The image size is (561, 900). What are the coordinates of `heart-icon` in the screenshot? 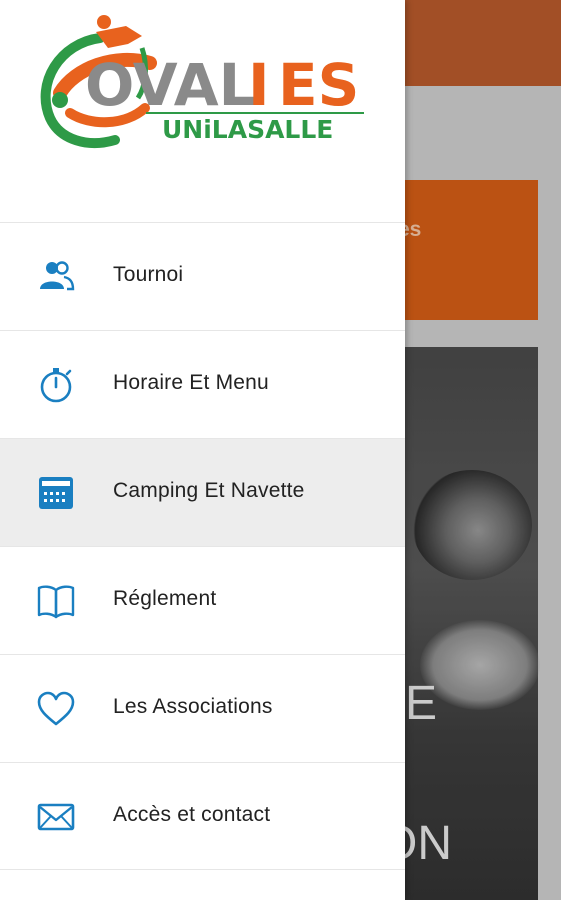 It's located at (56, 709).